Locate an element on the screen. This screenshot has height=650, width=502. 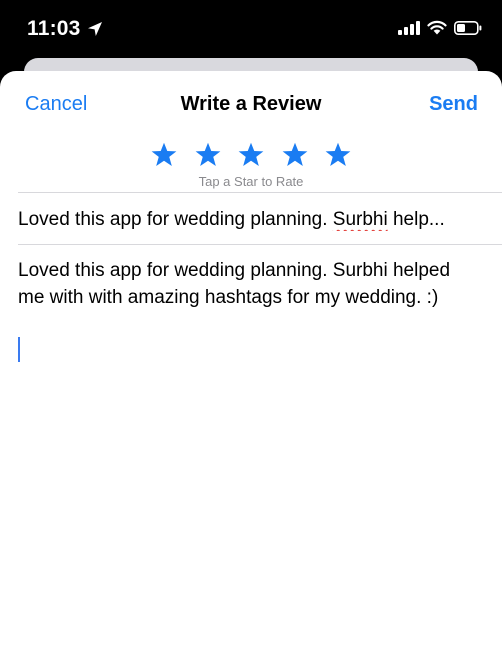
star-rating is located at coordinates (251, 156).